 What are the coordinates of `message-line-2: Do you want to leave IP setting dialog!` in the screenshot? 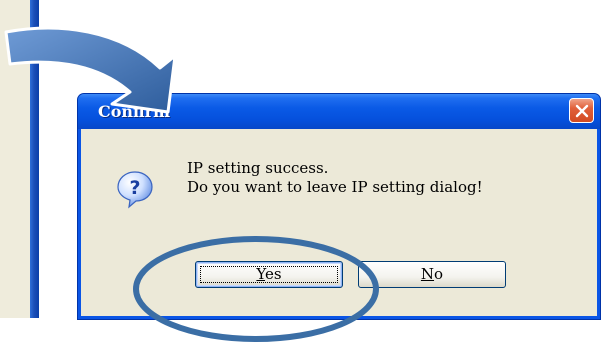 It's located at (335, 187).